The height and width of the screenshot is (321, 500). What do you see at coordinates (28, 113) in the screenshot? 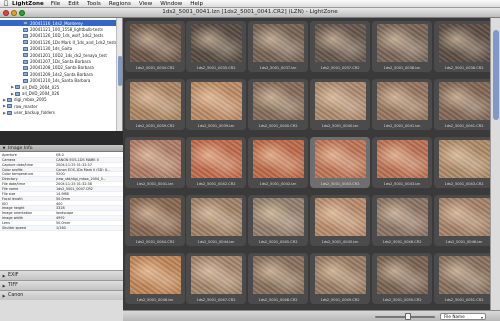
I see `tree-item: ▶ user_backup_folders` at bounding box center [28, 113].